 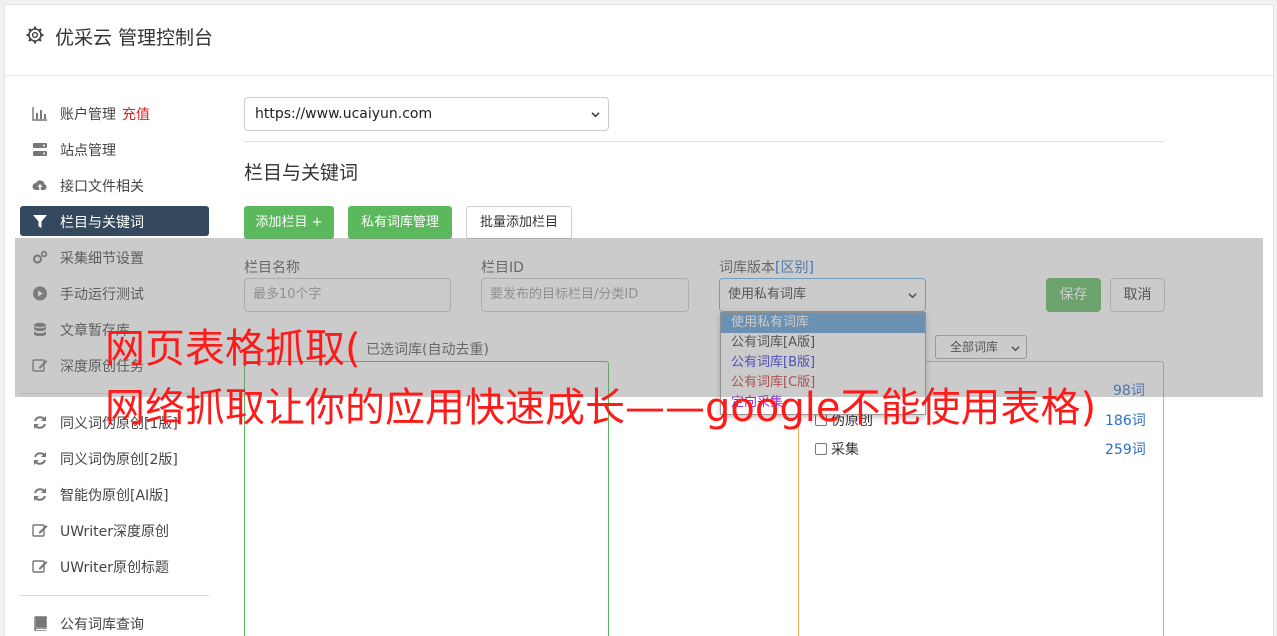 I want to click on sidebar-item-label: 账户管理, so click(x=88, y=115).